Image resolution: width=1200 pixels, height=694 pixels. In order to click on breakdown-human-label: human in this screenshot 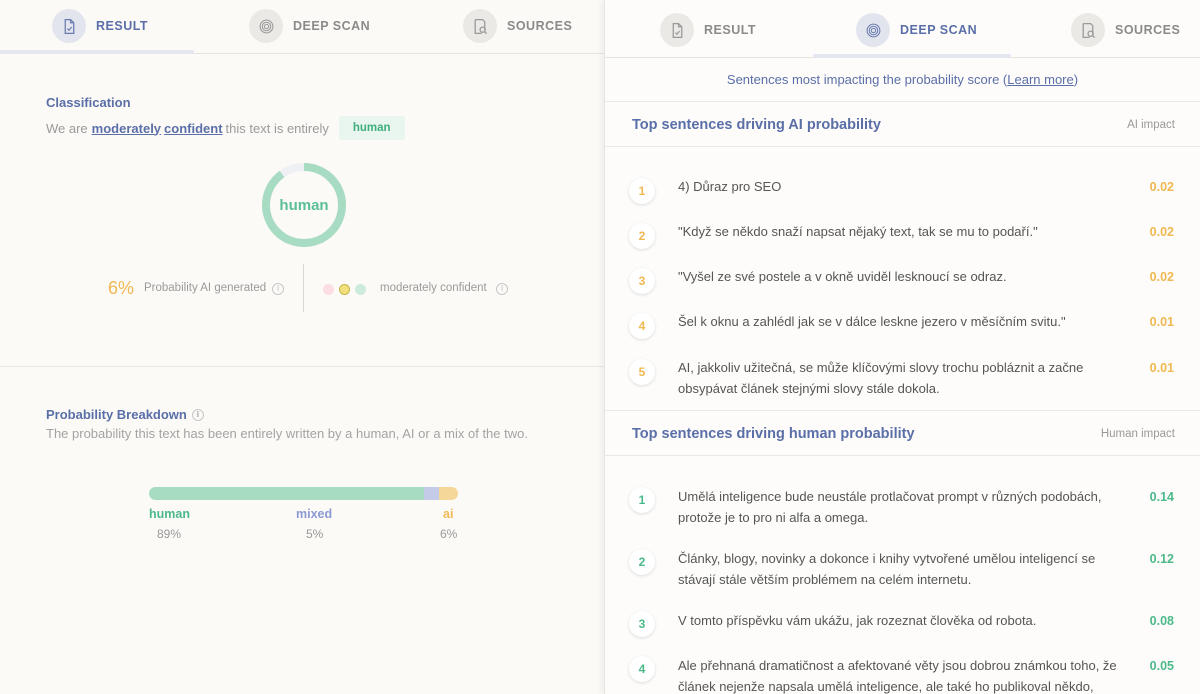, I will do `click(169, 514)`.